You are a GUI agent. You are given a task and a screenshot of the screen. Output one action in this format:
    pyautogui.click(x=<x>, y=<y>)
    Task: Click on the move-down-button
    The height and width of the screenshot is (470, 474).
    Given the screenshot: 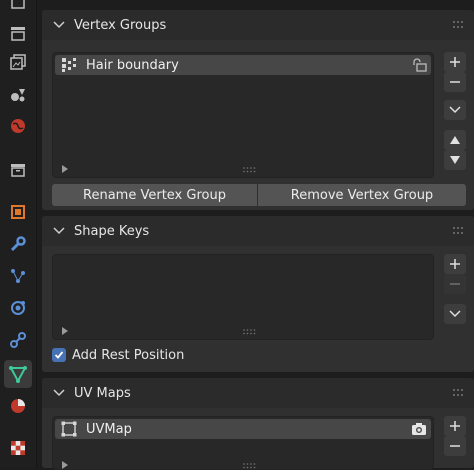 What is the action you would take?
    pyautogui.click(x=455, y=160)
    